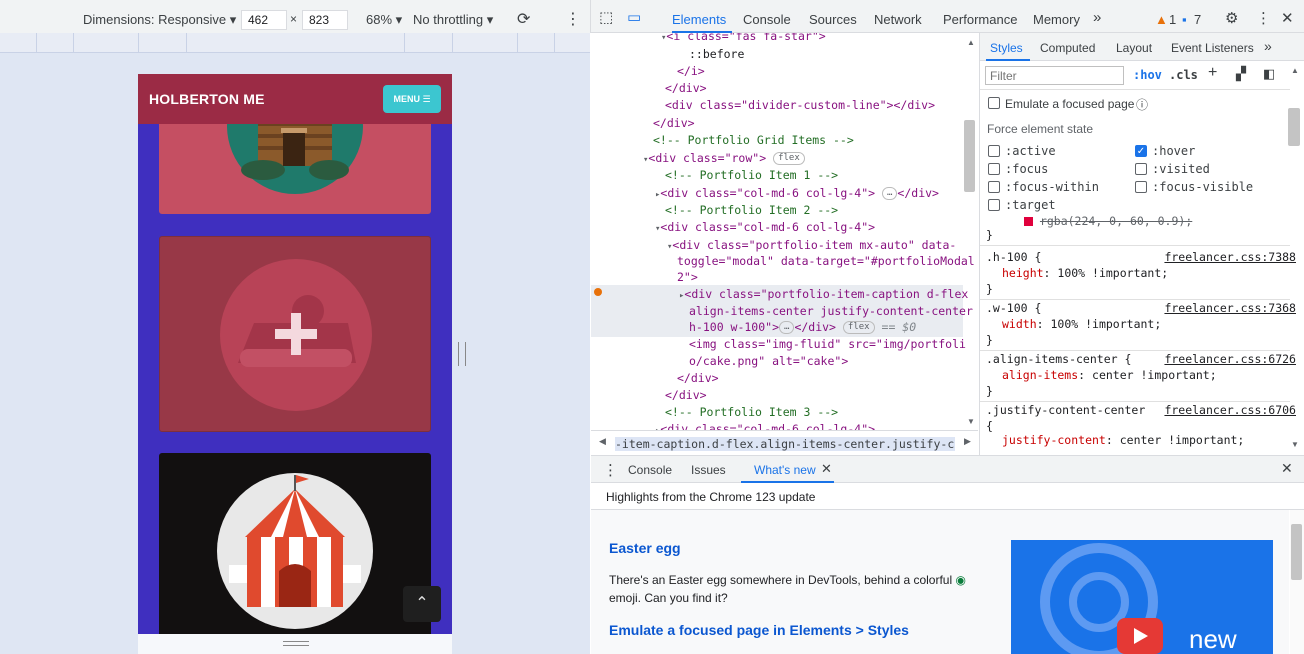 This screenshot has height=654, width=1304. Describe the element at coordinates (1230, 359) in the screenshot. I see `rule-source-link: freelancer.css:6726` at that location.